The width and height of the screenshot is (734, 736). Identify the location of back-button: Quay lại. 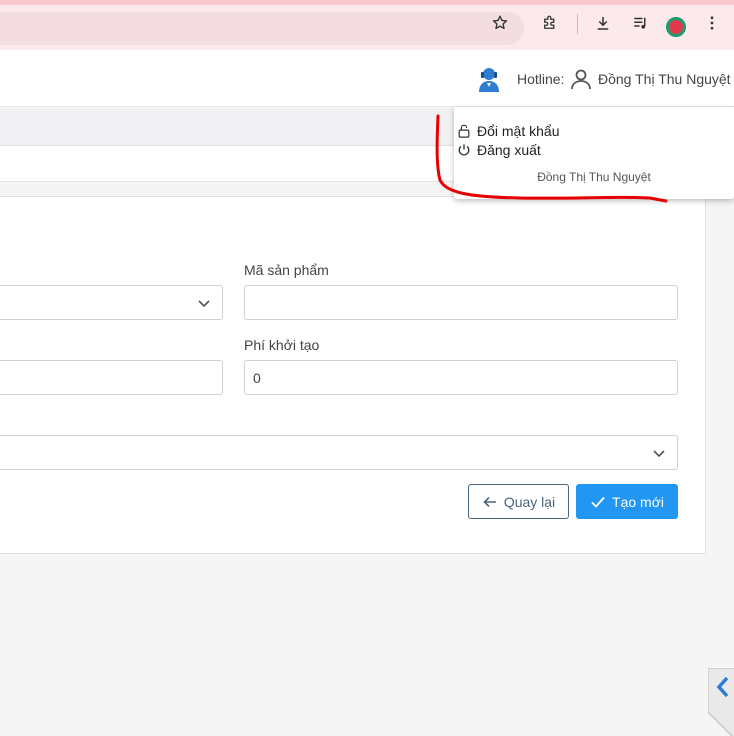
(518, 501).